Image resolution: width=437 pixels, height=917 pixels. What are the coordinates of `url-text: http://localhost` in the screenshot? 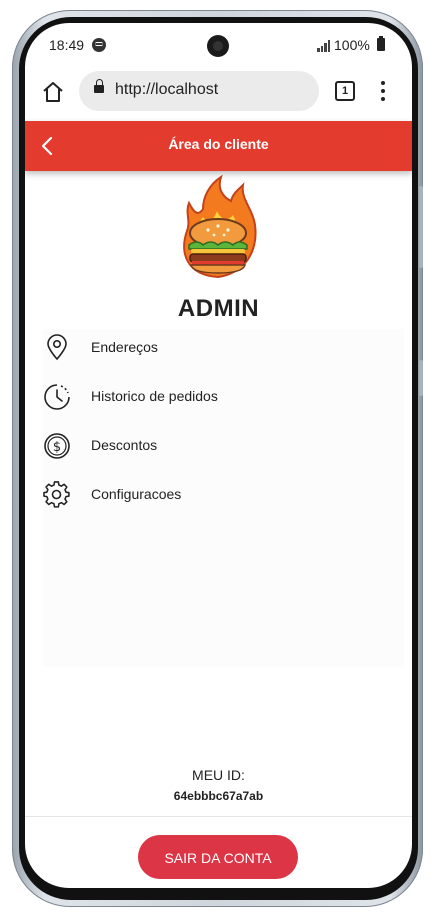 It's located at (167, 89).